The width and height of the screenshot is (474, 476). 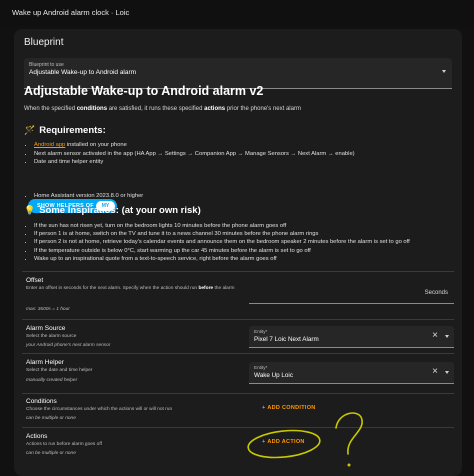 What do you see at coordinates (52, 380) in the screenshot?
I see `alarm-helper-helper: manually created helper` at bounding box center [52, 380].